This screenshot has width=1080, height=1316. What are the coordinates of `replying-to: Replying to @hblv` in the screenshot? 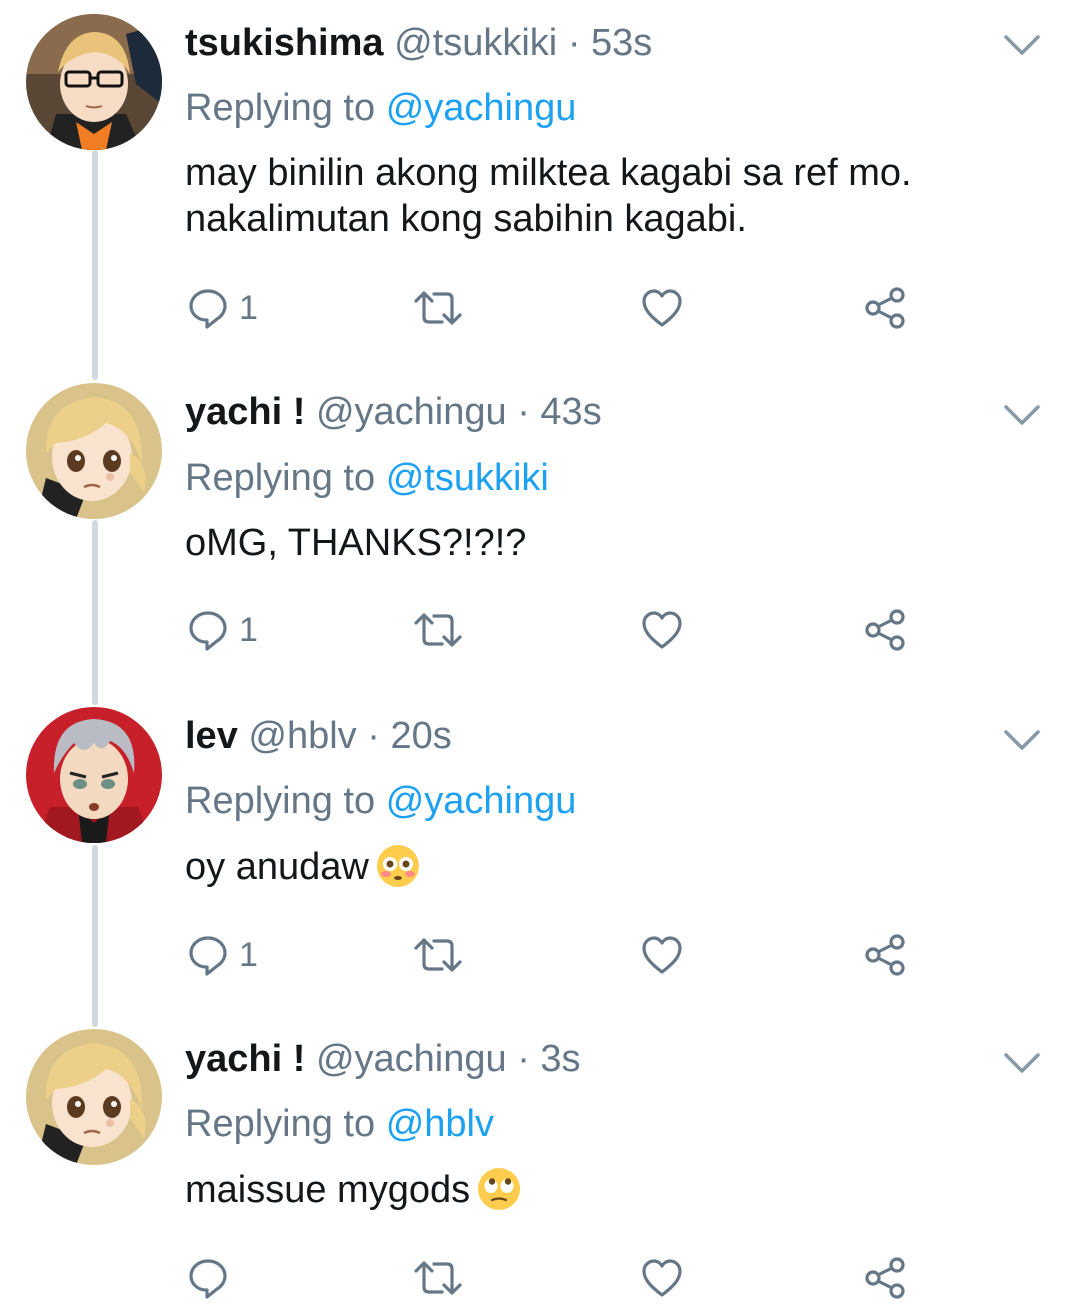 It's located at (339, 1124).